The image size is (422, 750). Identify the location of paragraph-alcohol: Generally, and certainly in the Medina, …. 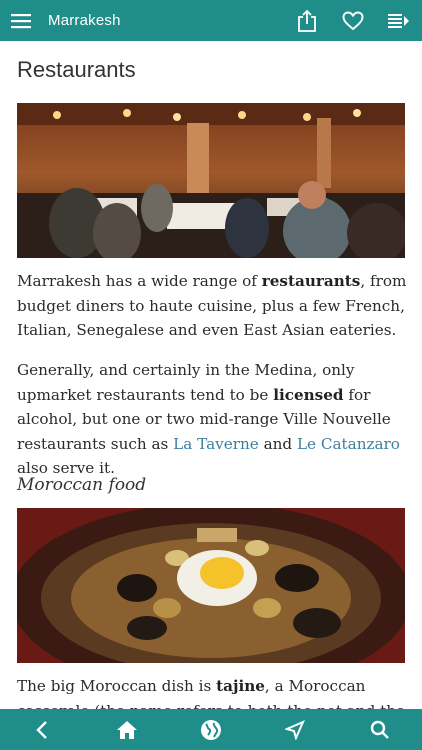
(208, 419).